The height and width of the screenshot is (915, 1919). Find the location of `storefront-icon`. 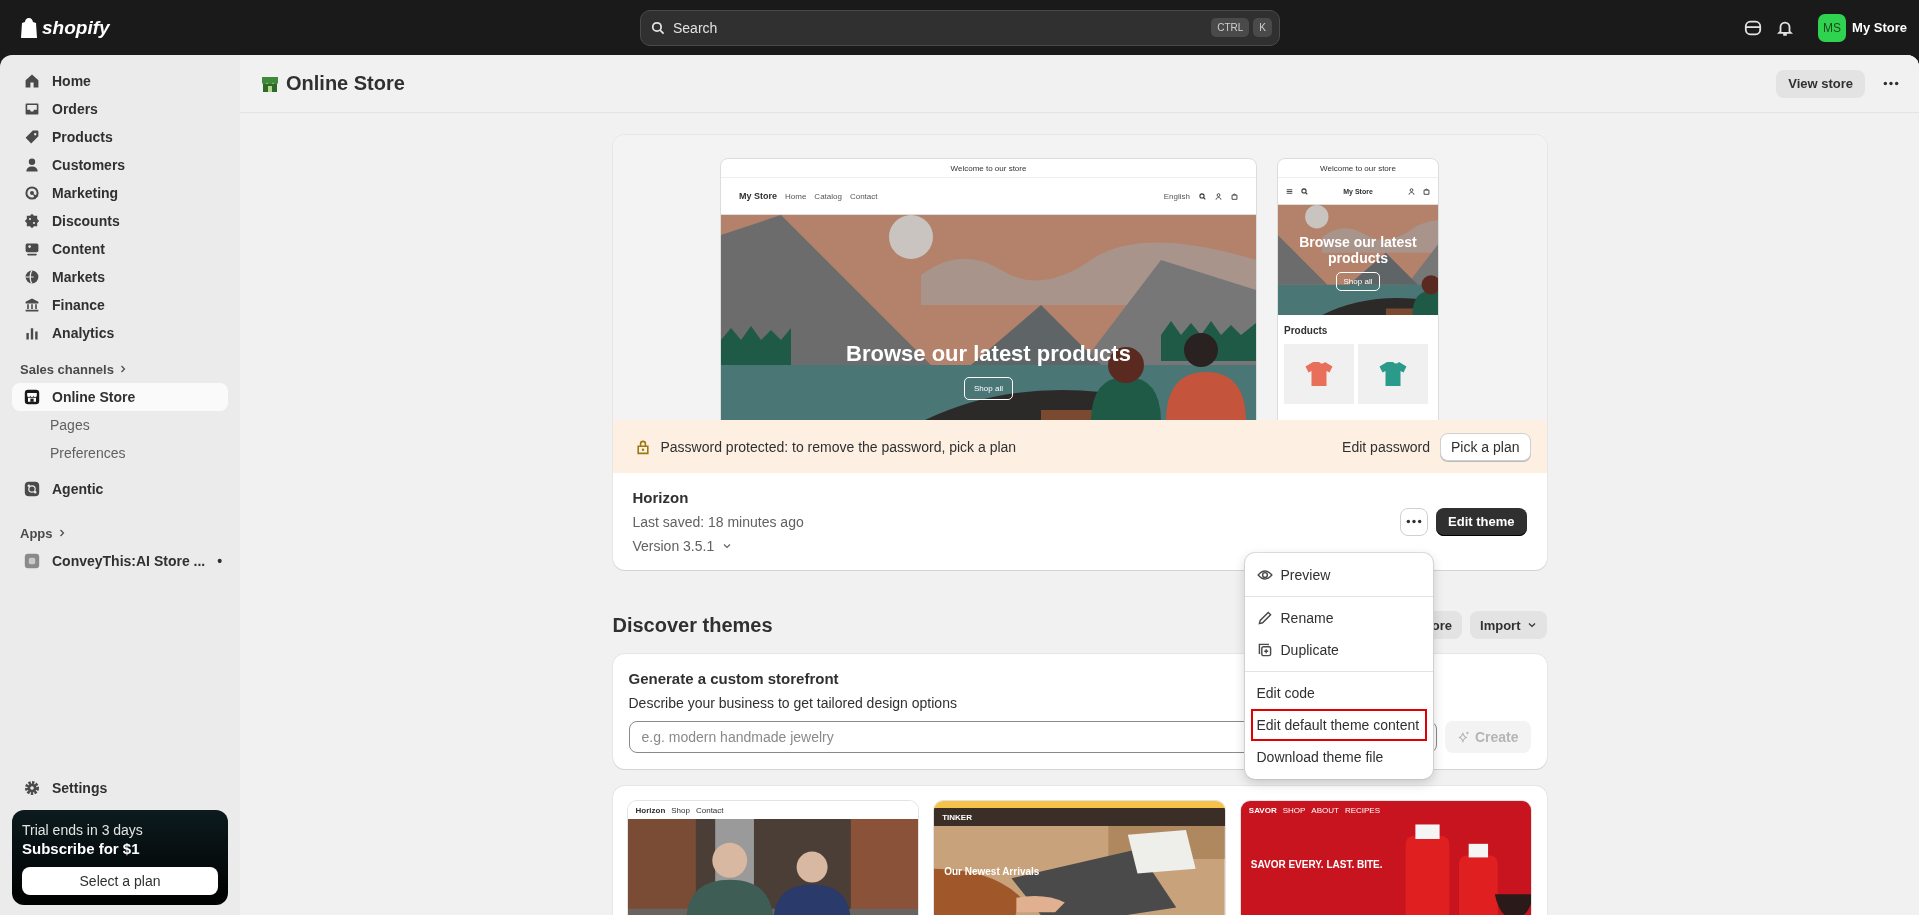

storefront-icon is located at coordinates (32, 397).